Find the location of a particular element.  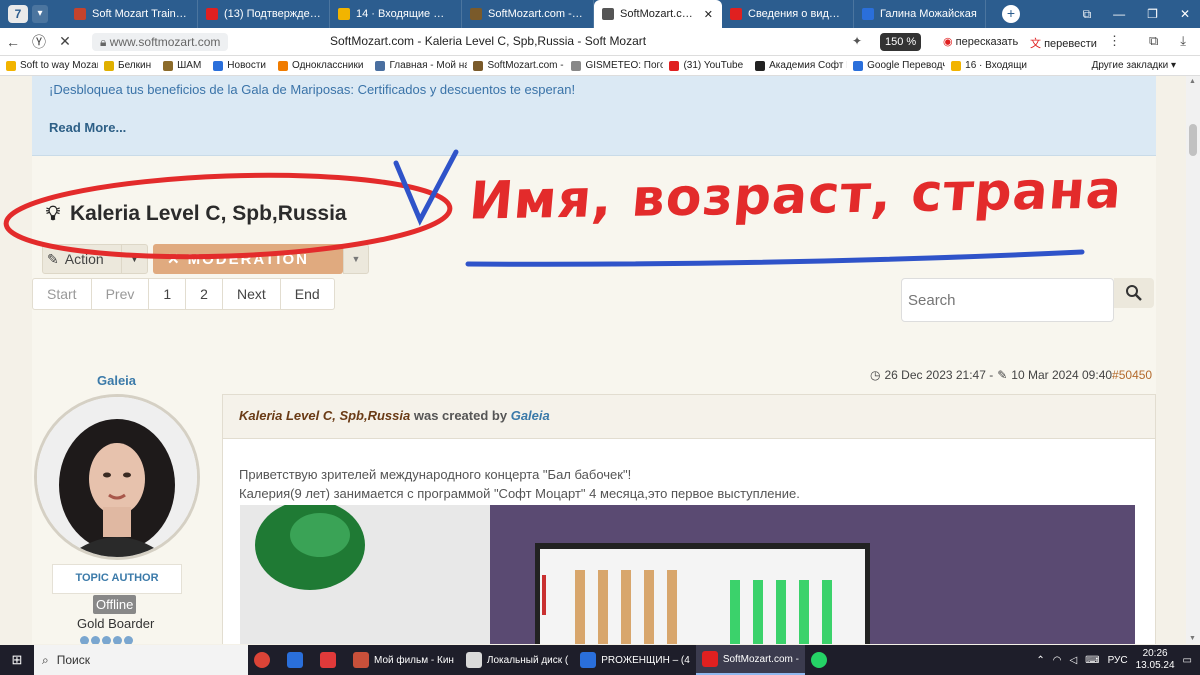

new-tab-button: + is located at coordinates (1011, 14).